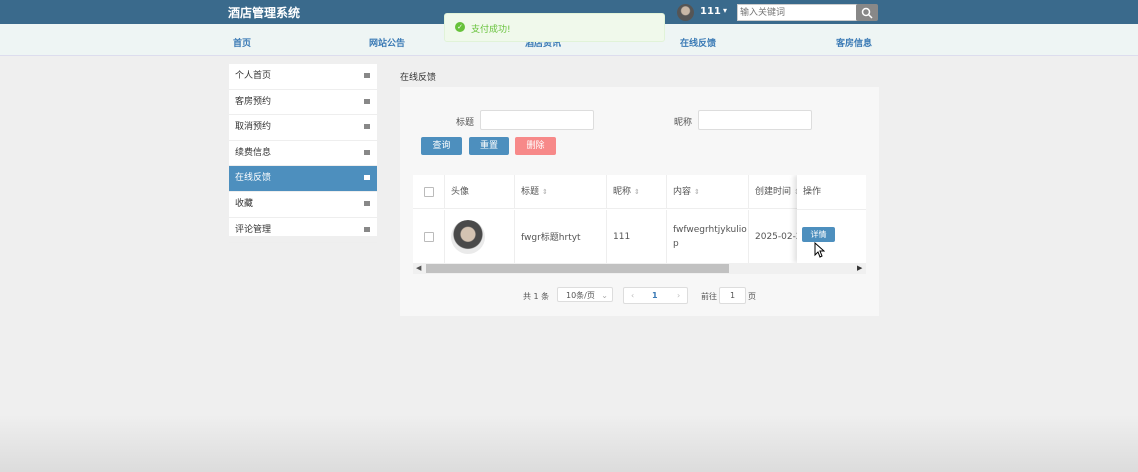 The height and width of the screenshot is (472, 1138). What do you see at coordinates (253, 76) in the screenshot?
I see `sidebar-item-label: 个人首页` at bounding box center [253, 76].